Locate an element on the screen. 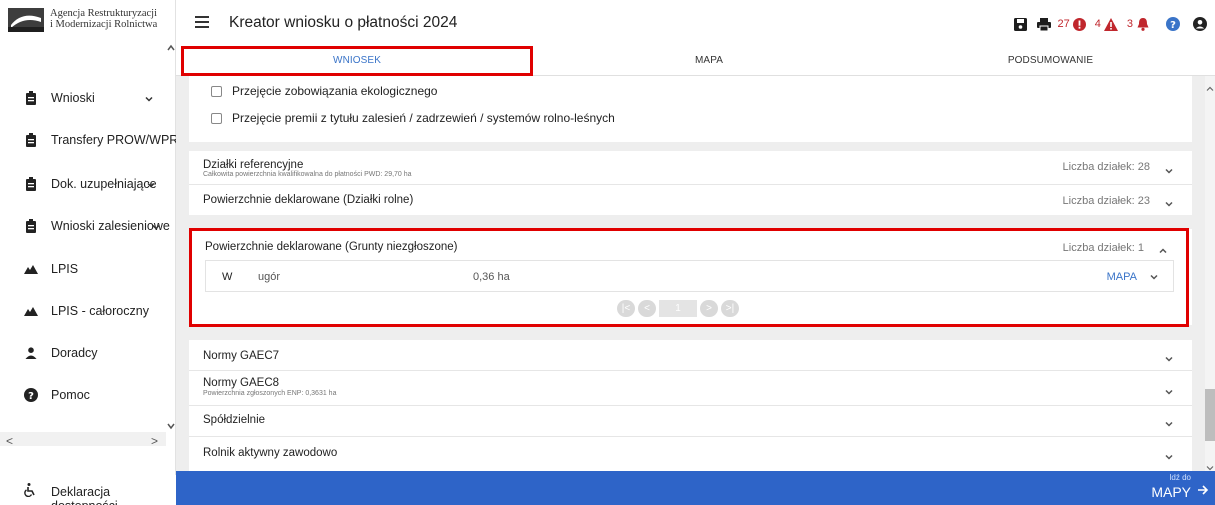  scroll-right-icon: > is located at coordinates (154, 441).